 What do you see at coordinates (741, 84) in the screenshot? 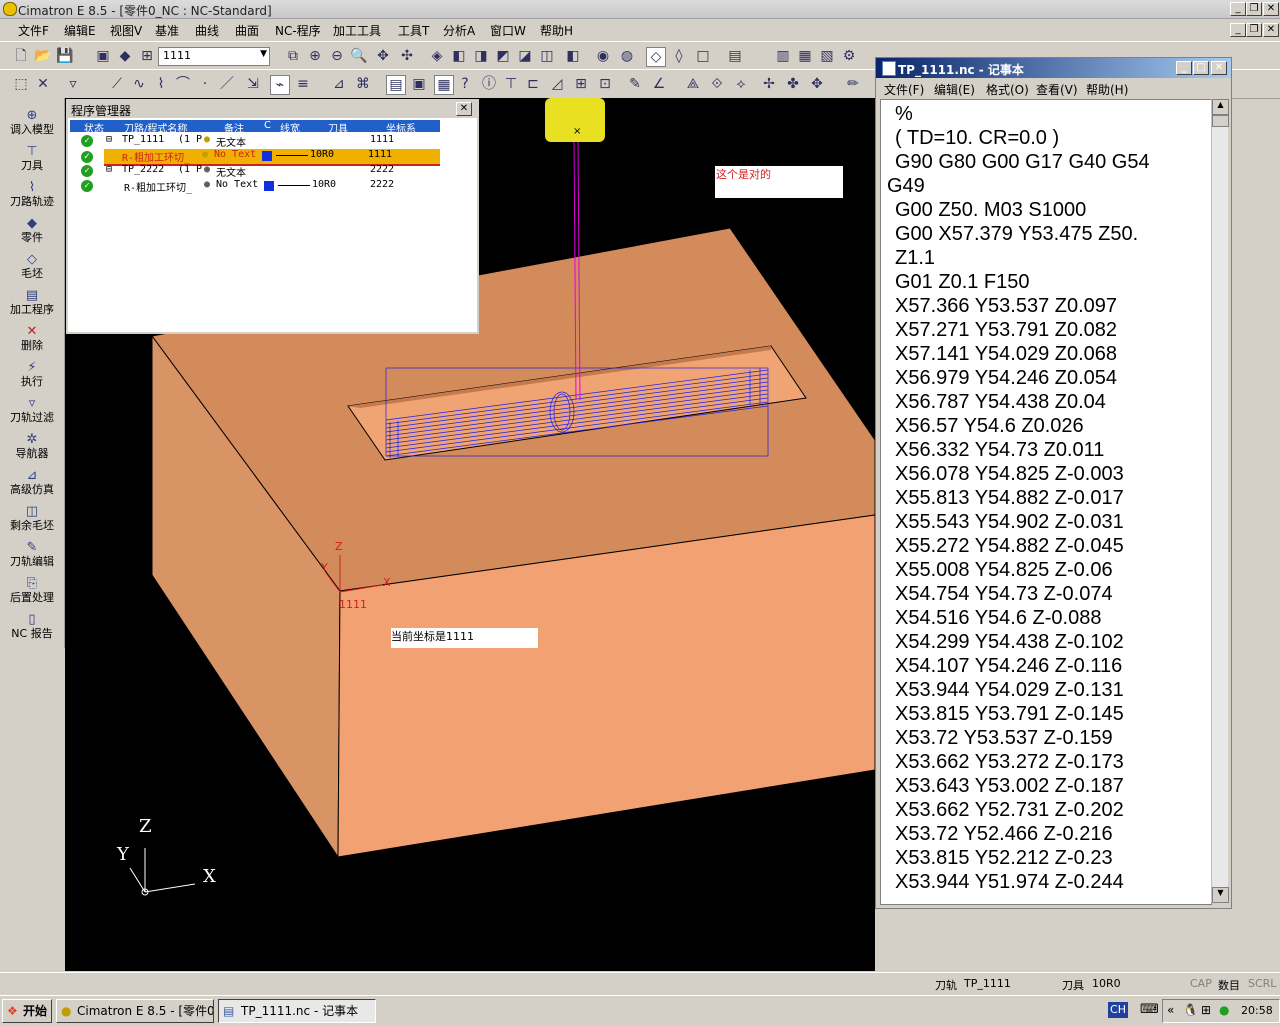
I see `mirror-icon: ⟡` at bounding box center [741, 84].